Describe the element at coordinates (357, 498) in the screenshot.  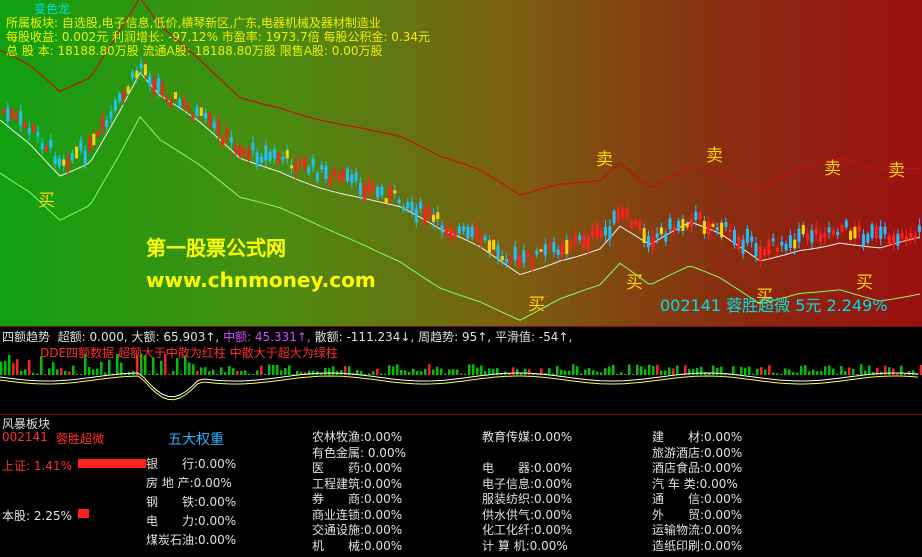
I see `sector-item: 券 商:0.00%` at that location.